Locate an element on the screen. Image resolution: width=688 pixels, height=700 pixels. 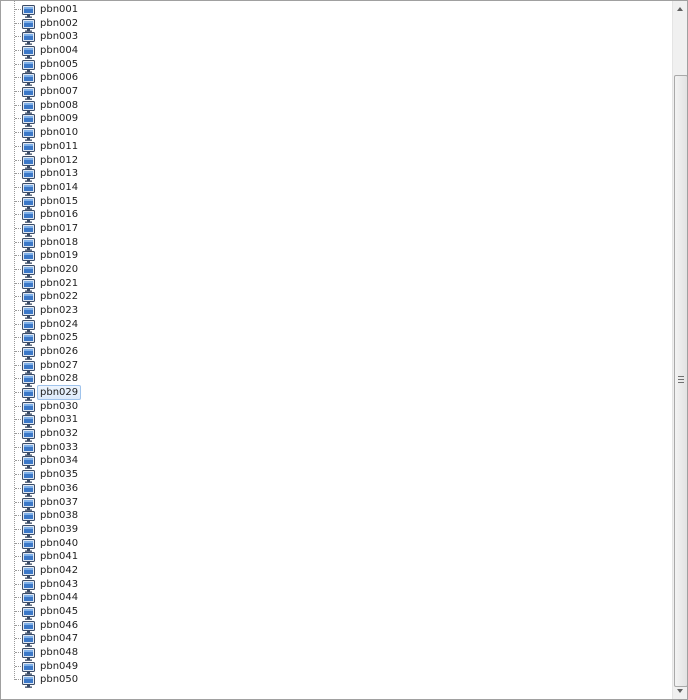
tree-item: pbn005 is located at coordinates (301, 65).